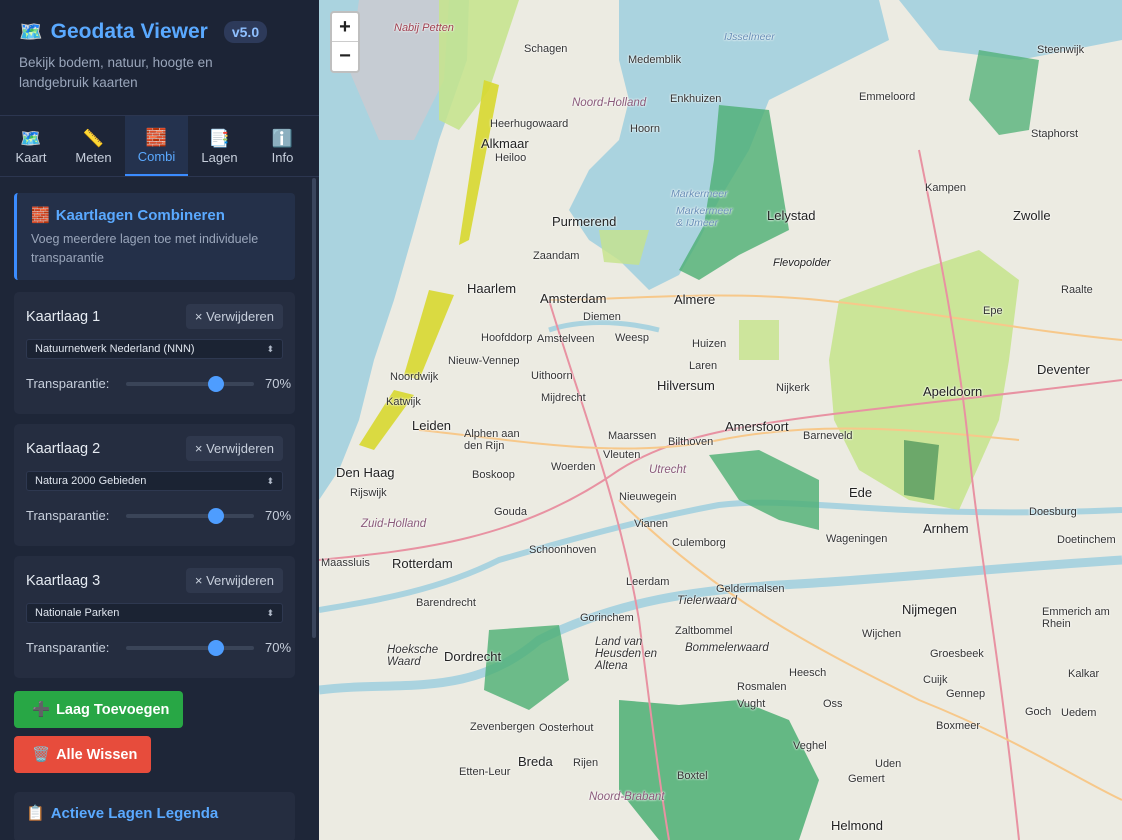 The height and width of the screenshot is (840, 1122). Describe the element at coordinates (492, 288) in the screenshot. I see `place-label: Haarlem` at that location.